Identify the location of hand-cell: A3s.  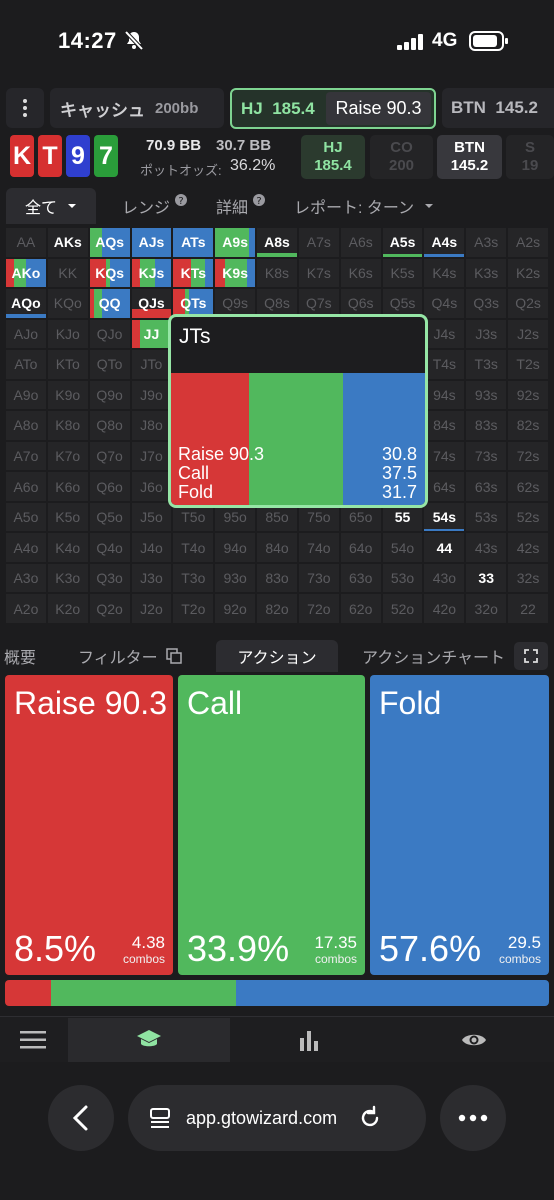
(486, 242).